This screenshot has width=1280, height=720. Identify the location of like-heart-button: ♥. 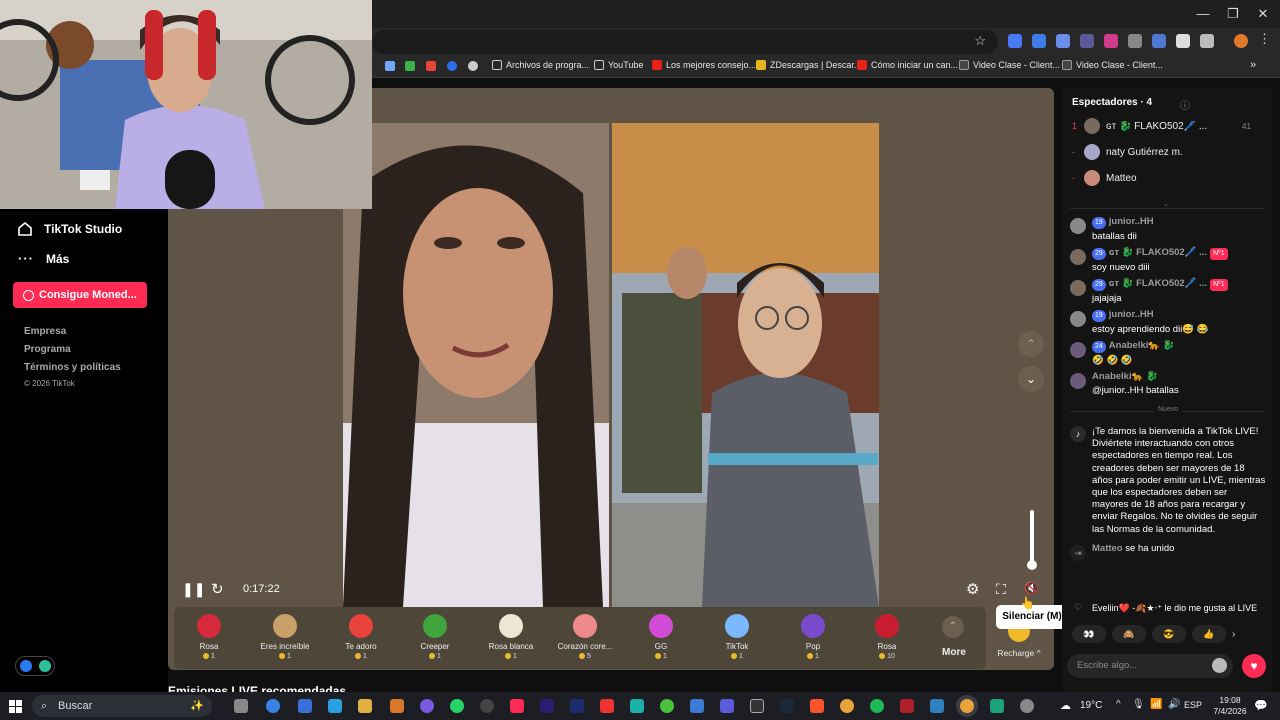
(1254, 666).